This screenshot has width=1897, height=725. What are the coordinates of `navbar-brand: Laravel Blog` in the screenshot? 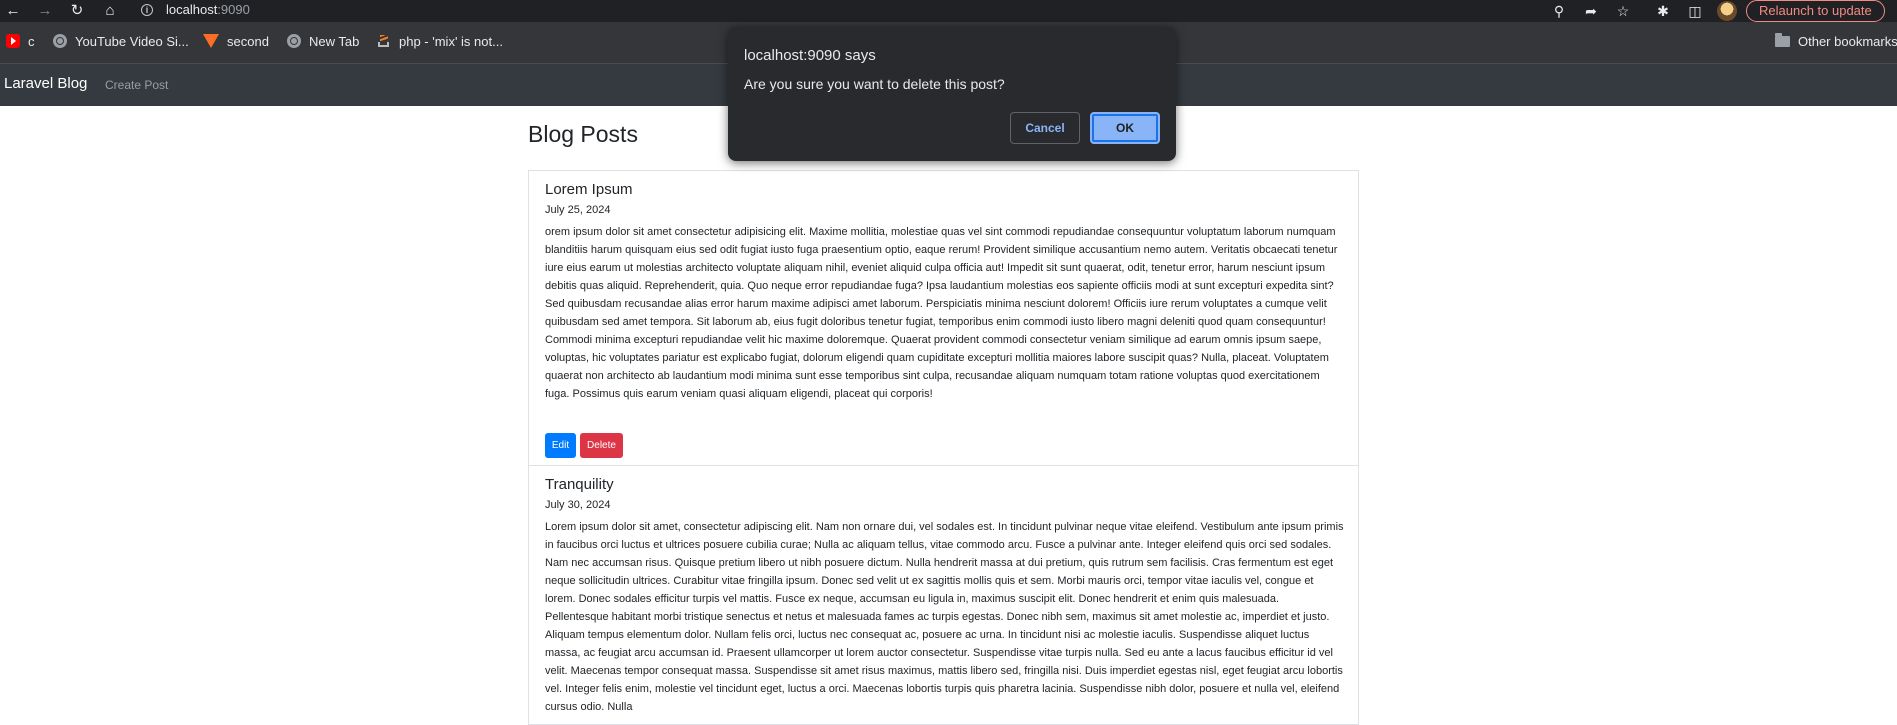 It's located at (45, 83).